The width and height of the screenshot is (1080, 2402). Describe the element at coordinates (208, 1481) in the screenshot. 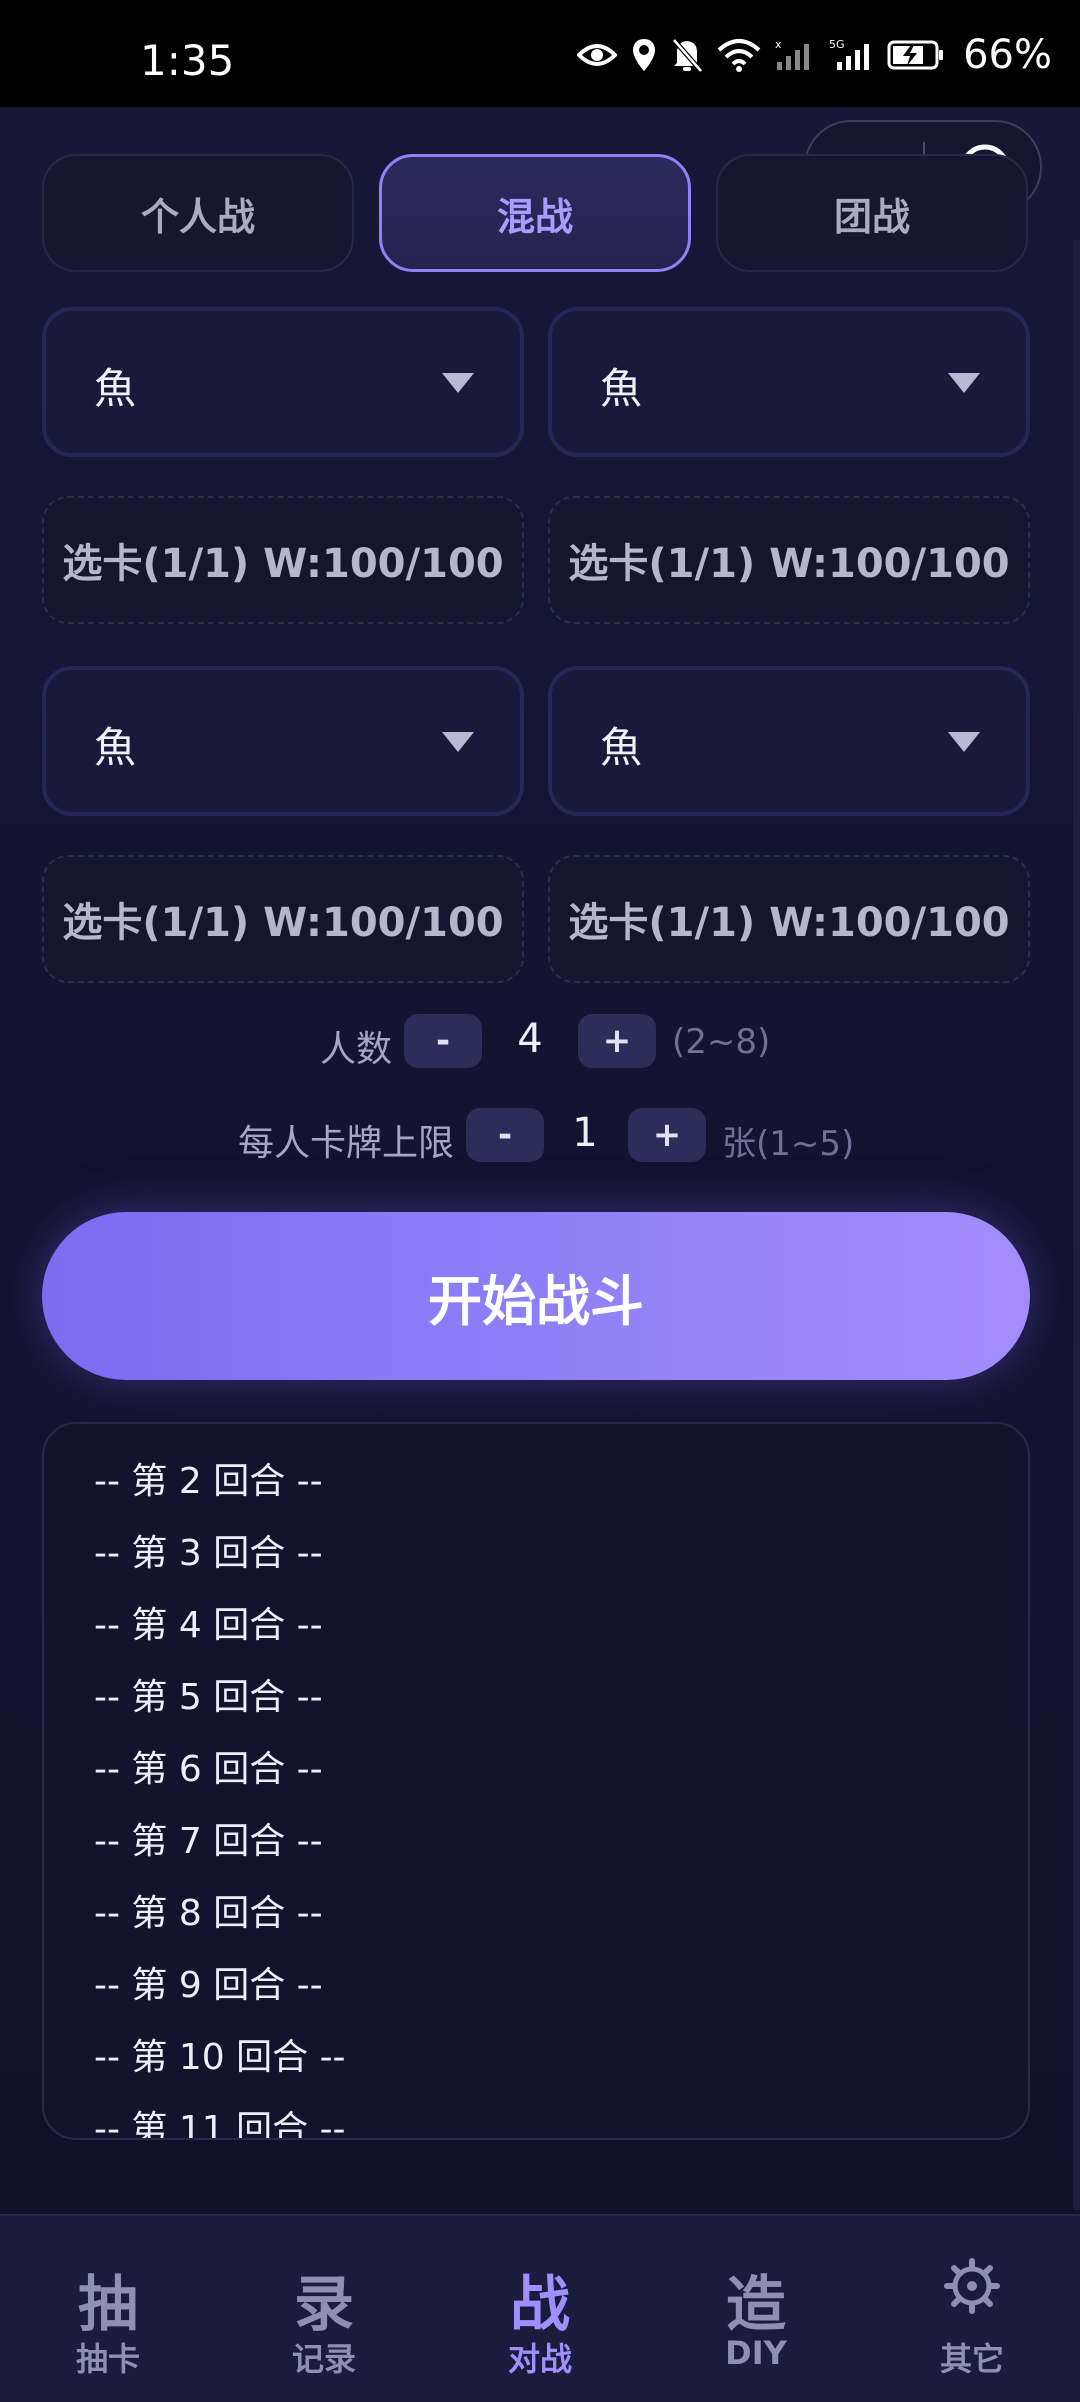

I see `log-line: -- 第 2 回合 --` at that location.